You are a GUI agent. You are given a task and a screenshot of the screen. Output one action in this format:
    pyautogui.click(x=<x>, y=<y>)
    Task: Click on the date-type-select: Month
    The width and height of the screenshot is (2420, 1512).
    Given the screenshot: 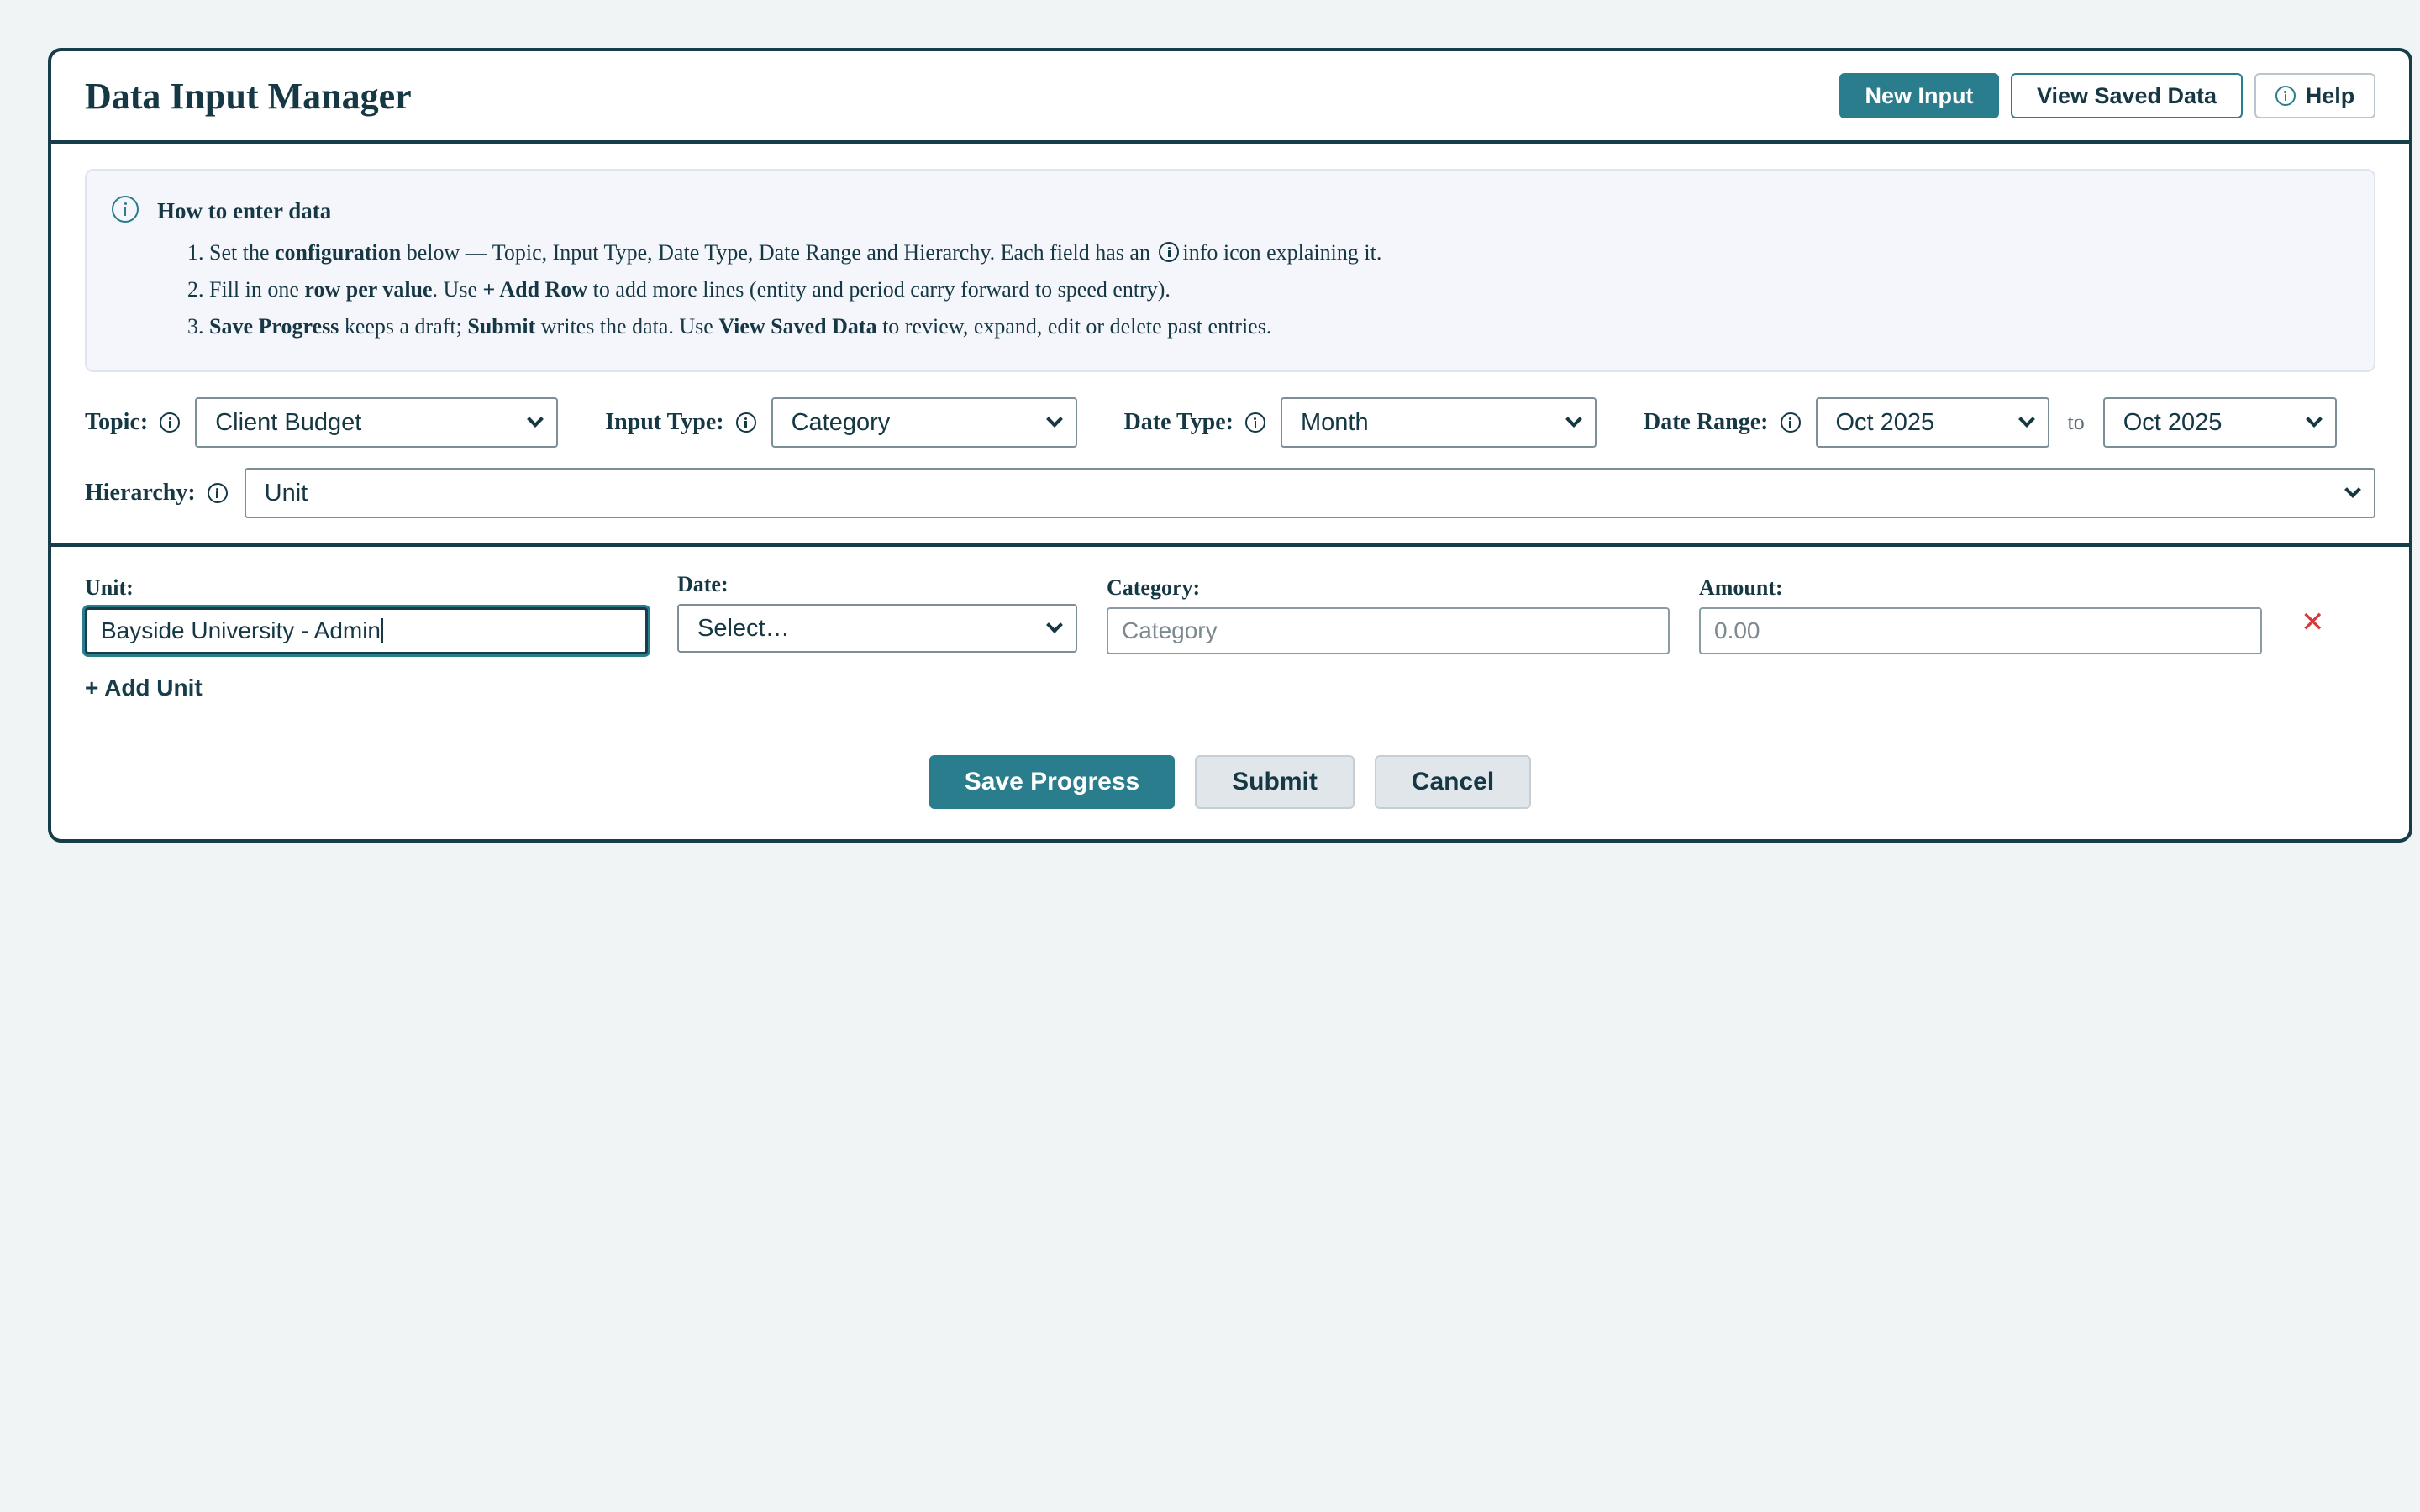 What is the action you would take?
    pyautogui.click(x=1438, y=422)
    